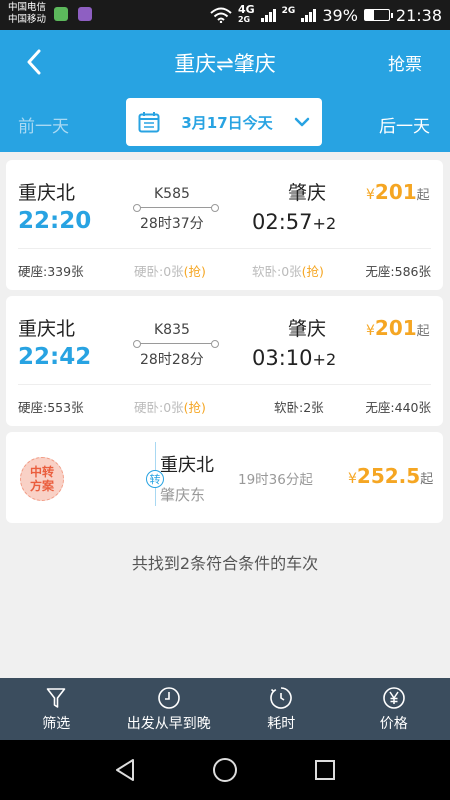 Image resolution: width=450 pixels, height=800 pixels. I want to click on next-day-button: 后一天, so click(404, 124).